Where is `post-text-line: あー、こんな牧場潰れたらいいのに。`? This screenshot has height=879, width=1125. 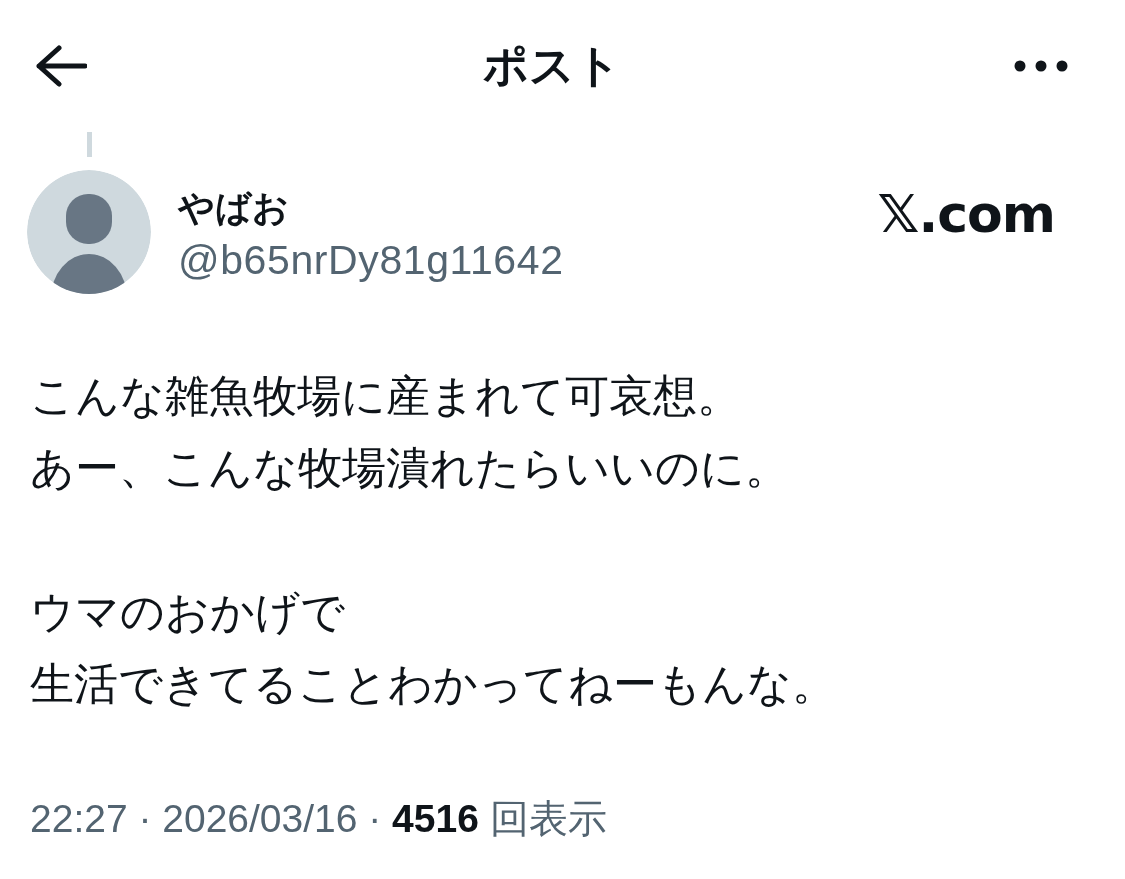
post-text-line: あー、こんな牧場潰れたらいいのに。 is located at coordinates (409, 468).